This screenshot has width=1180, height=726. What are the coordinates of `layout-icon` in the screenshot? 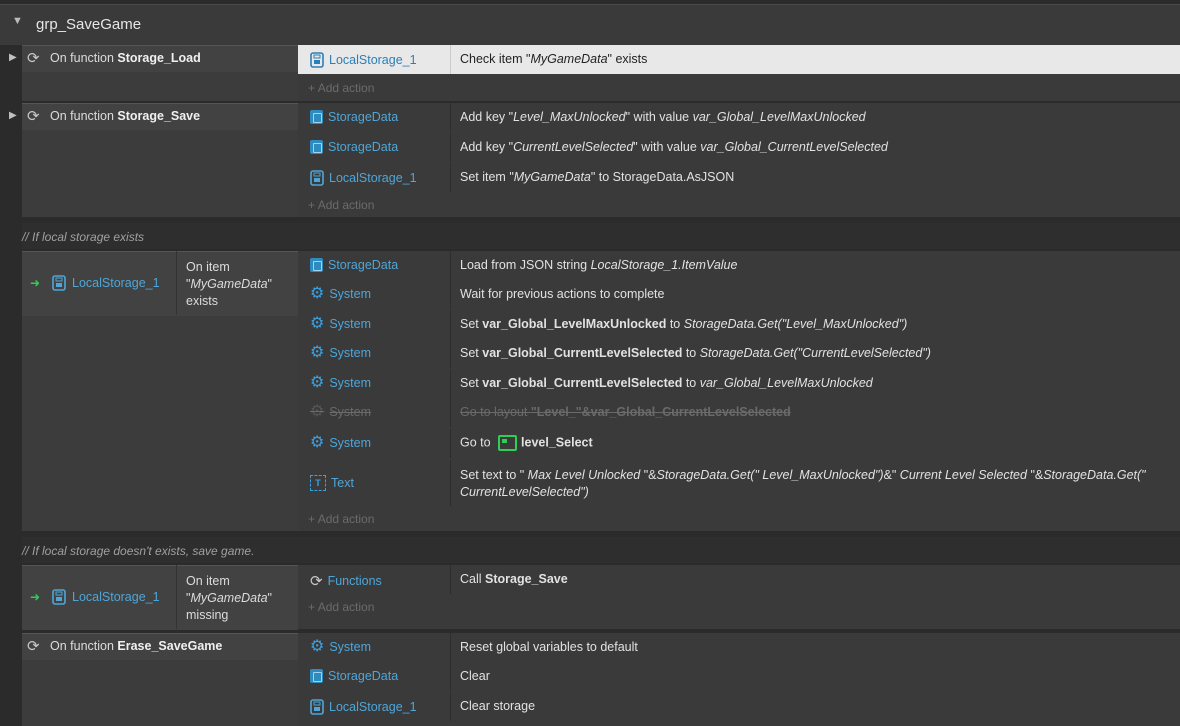 It's located at (508, 443).